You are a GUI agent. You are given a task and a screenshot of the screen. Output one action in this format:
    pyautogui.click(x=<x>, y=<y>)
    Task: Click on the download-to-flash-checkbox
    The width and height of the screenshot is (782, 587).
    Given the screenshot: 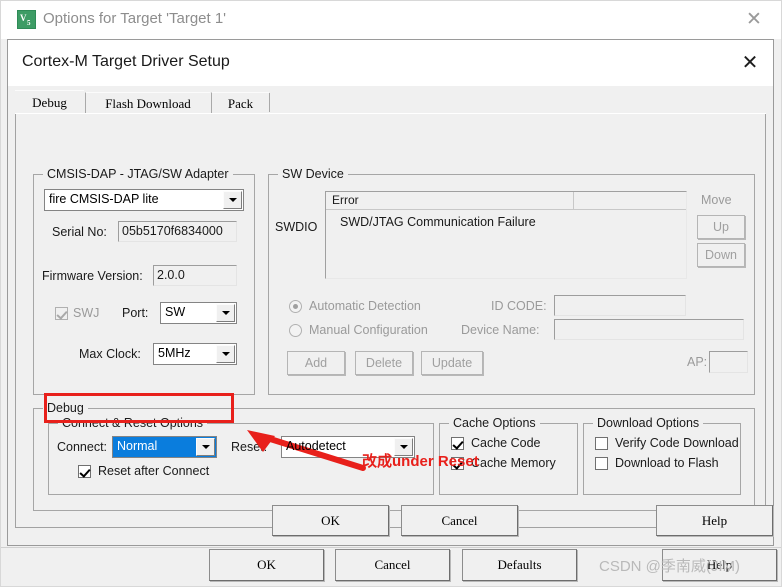 What is the action you would take?
    pyautogui.click(x=601, y=463)
    